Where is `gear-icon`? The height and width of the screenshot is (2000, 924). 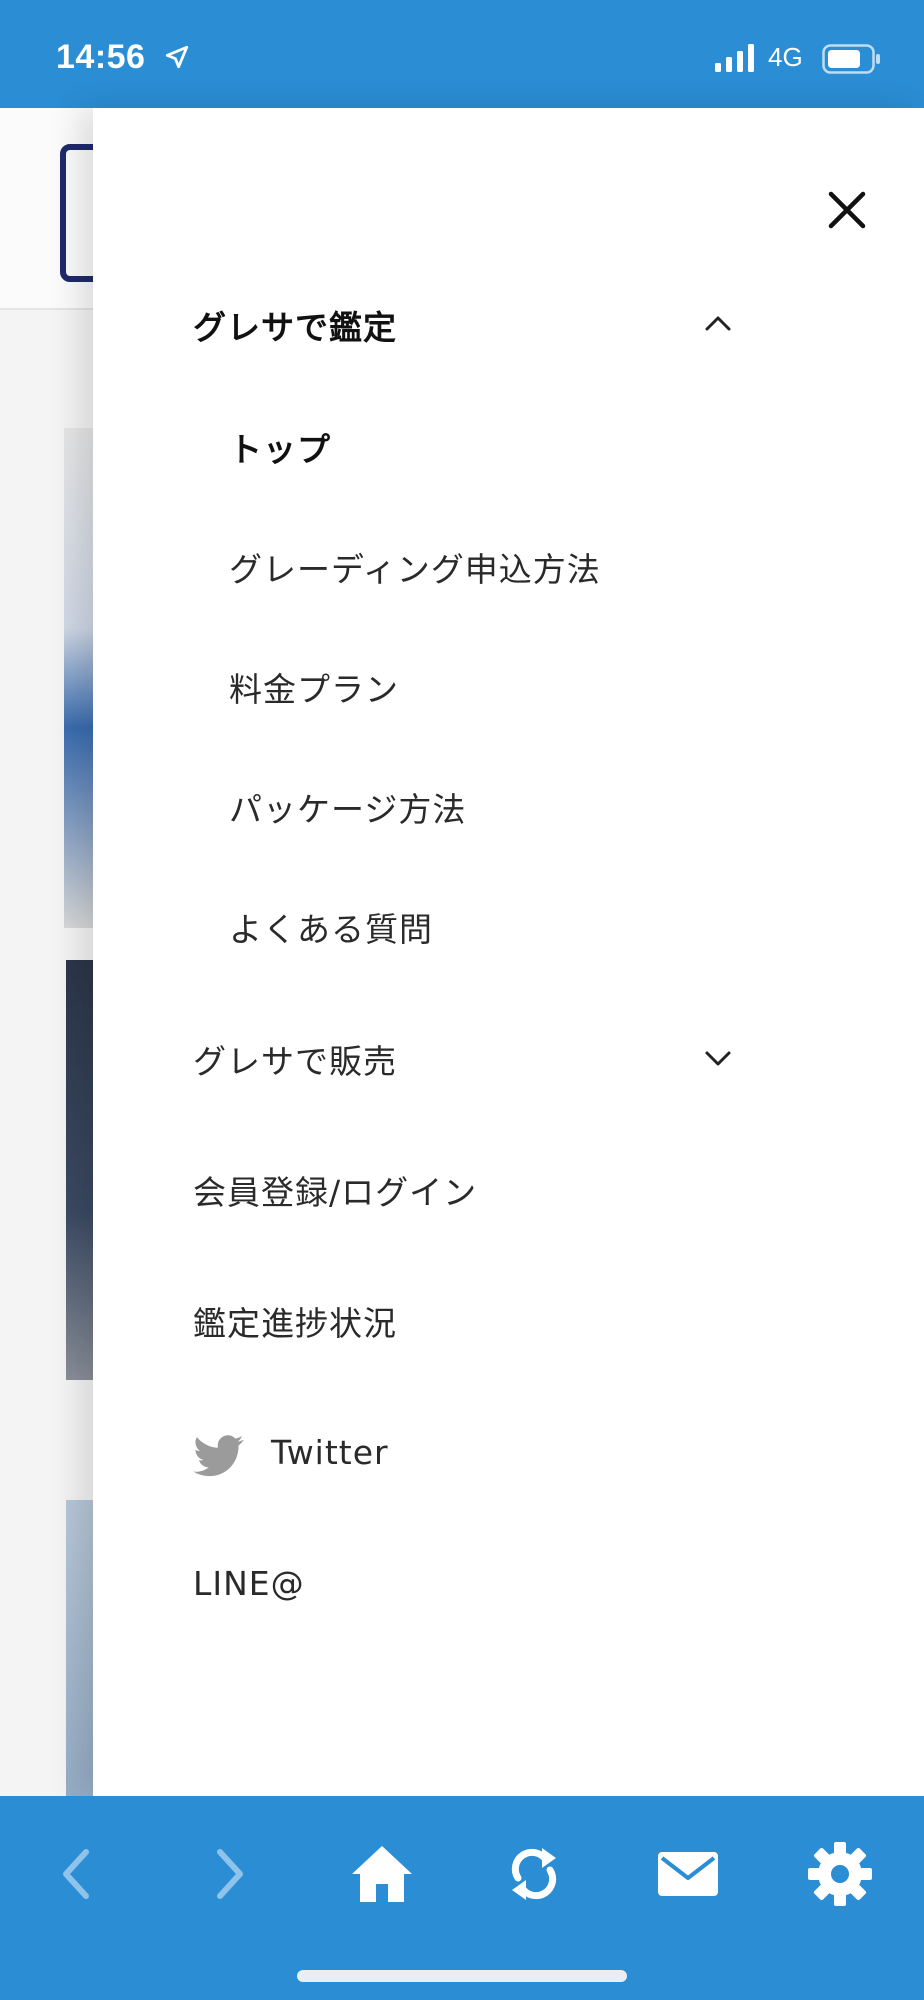
gear-icon is located at coordinates (840, 1874).